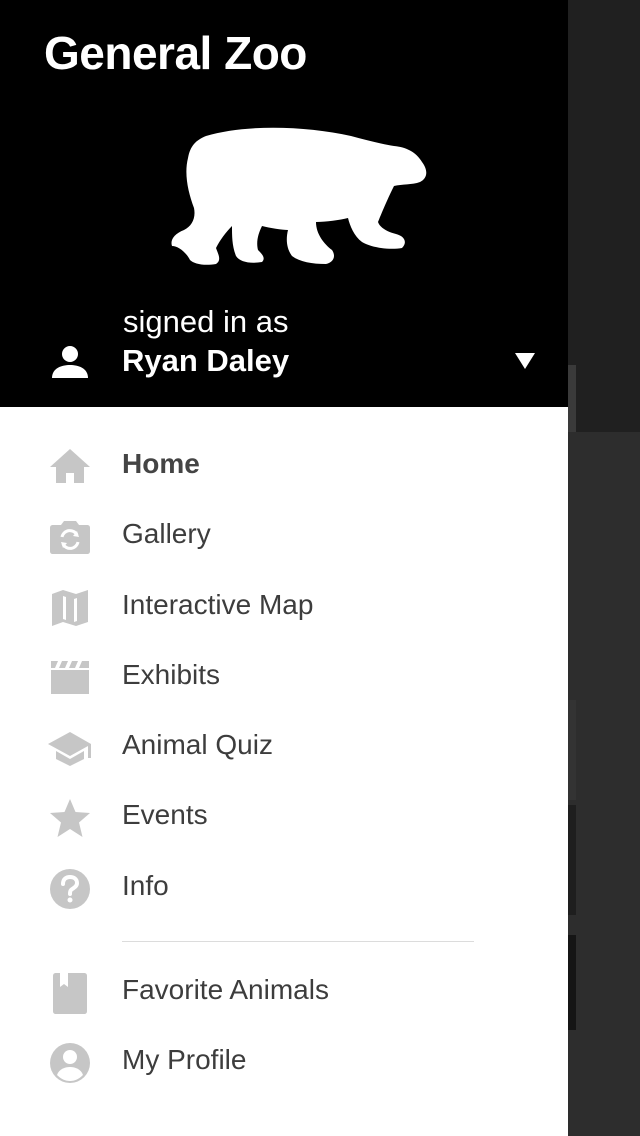 The width and height of the screenshot is (640, 1136). What do you see at coordinates (165, 815) in the screenshot?
I see `menu-item-label: Events` at bounding box center [165, 815].